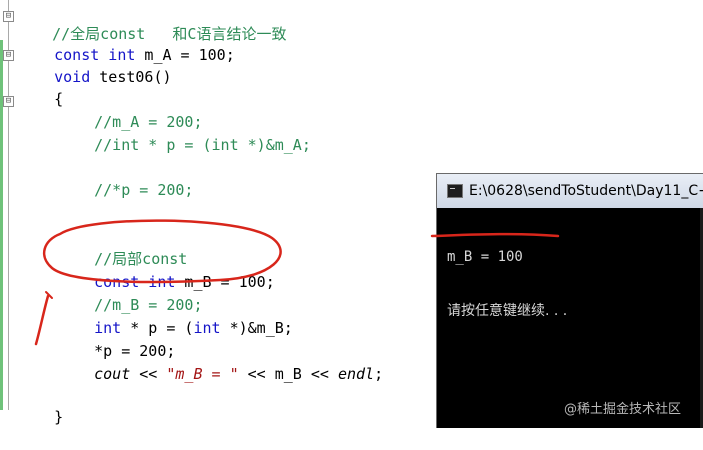  I want to click on code-token: <<, so click(148, 374).